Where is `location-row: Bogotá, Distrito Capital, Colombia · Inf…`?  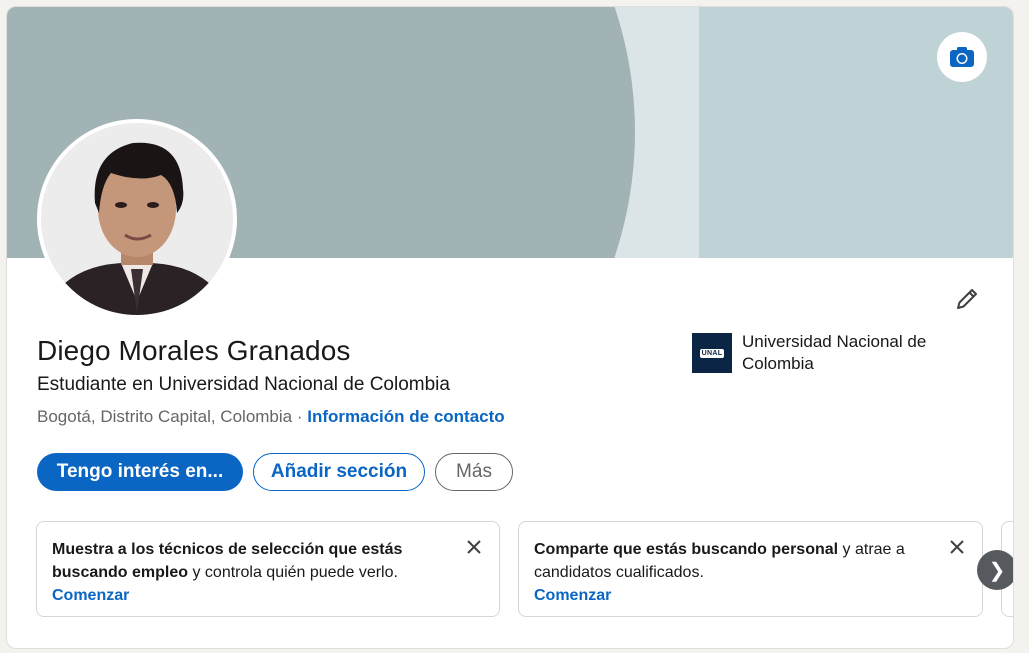
location-row: Bogotá, Distrito Capital, Colombia · Inf… is located at coordinates (271, 417).